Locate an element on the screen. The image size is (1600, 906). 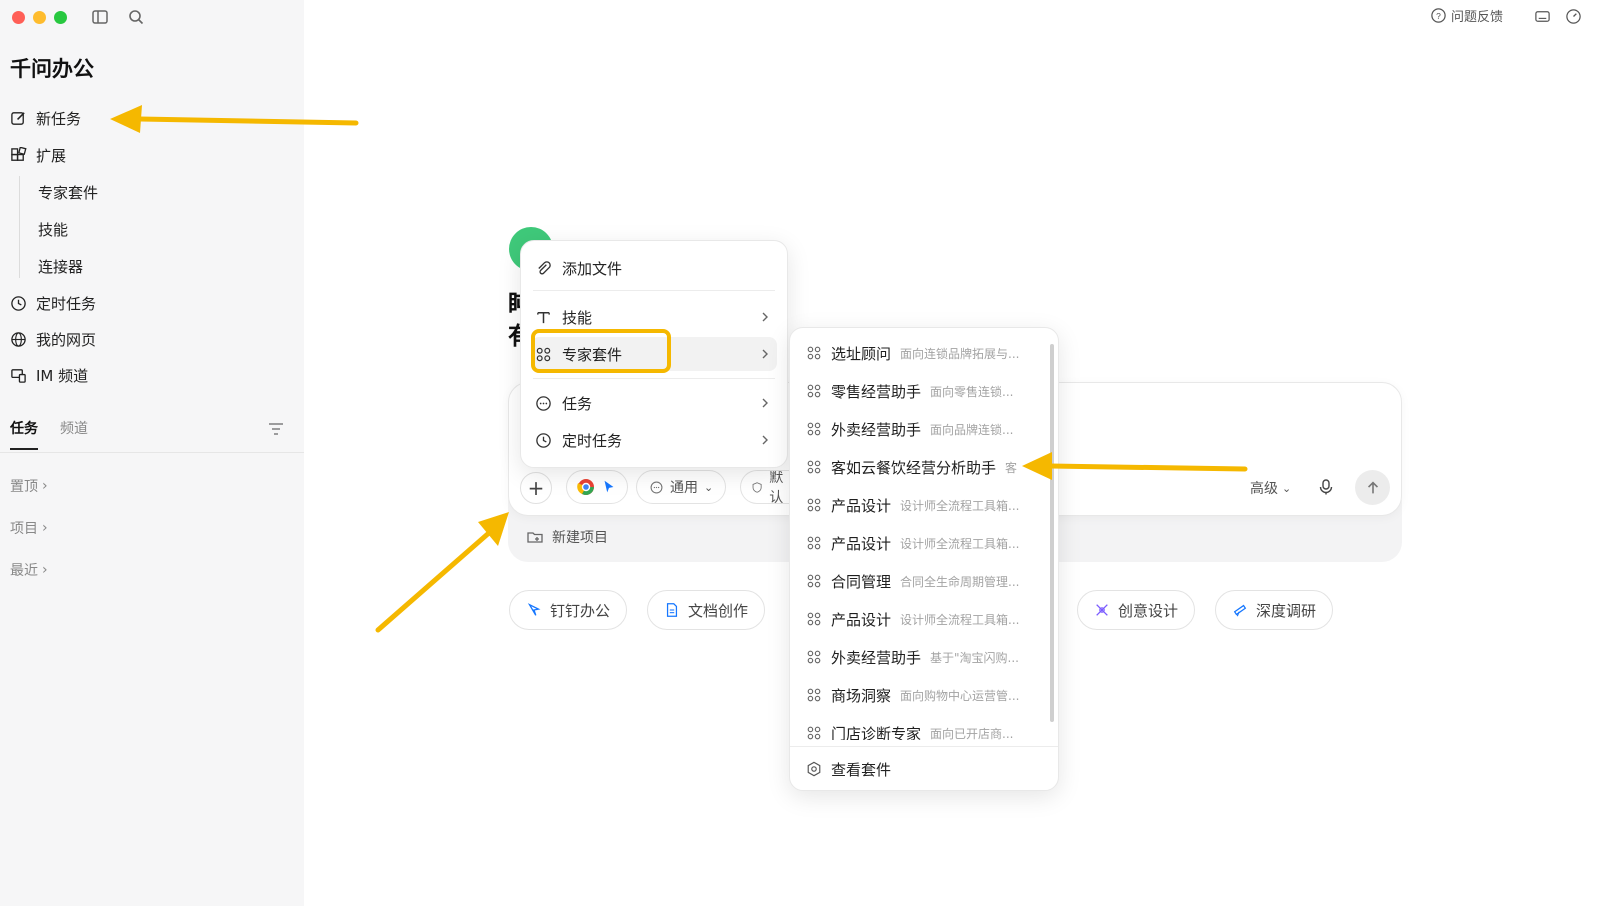
new-project-button: 新建项目 is located at coordinates (567, 537).